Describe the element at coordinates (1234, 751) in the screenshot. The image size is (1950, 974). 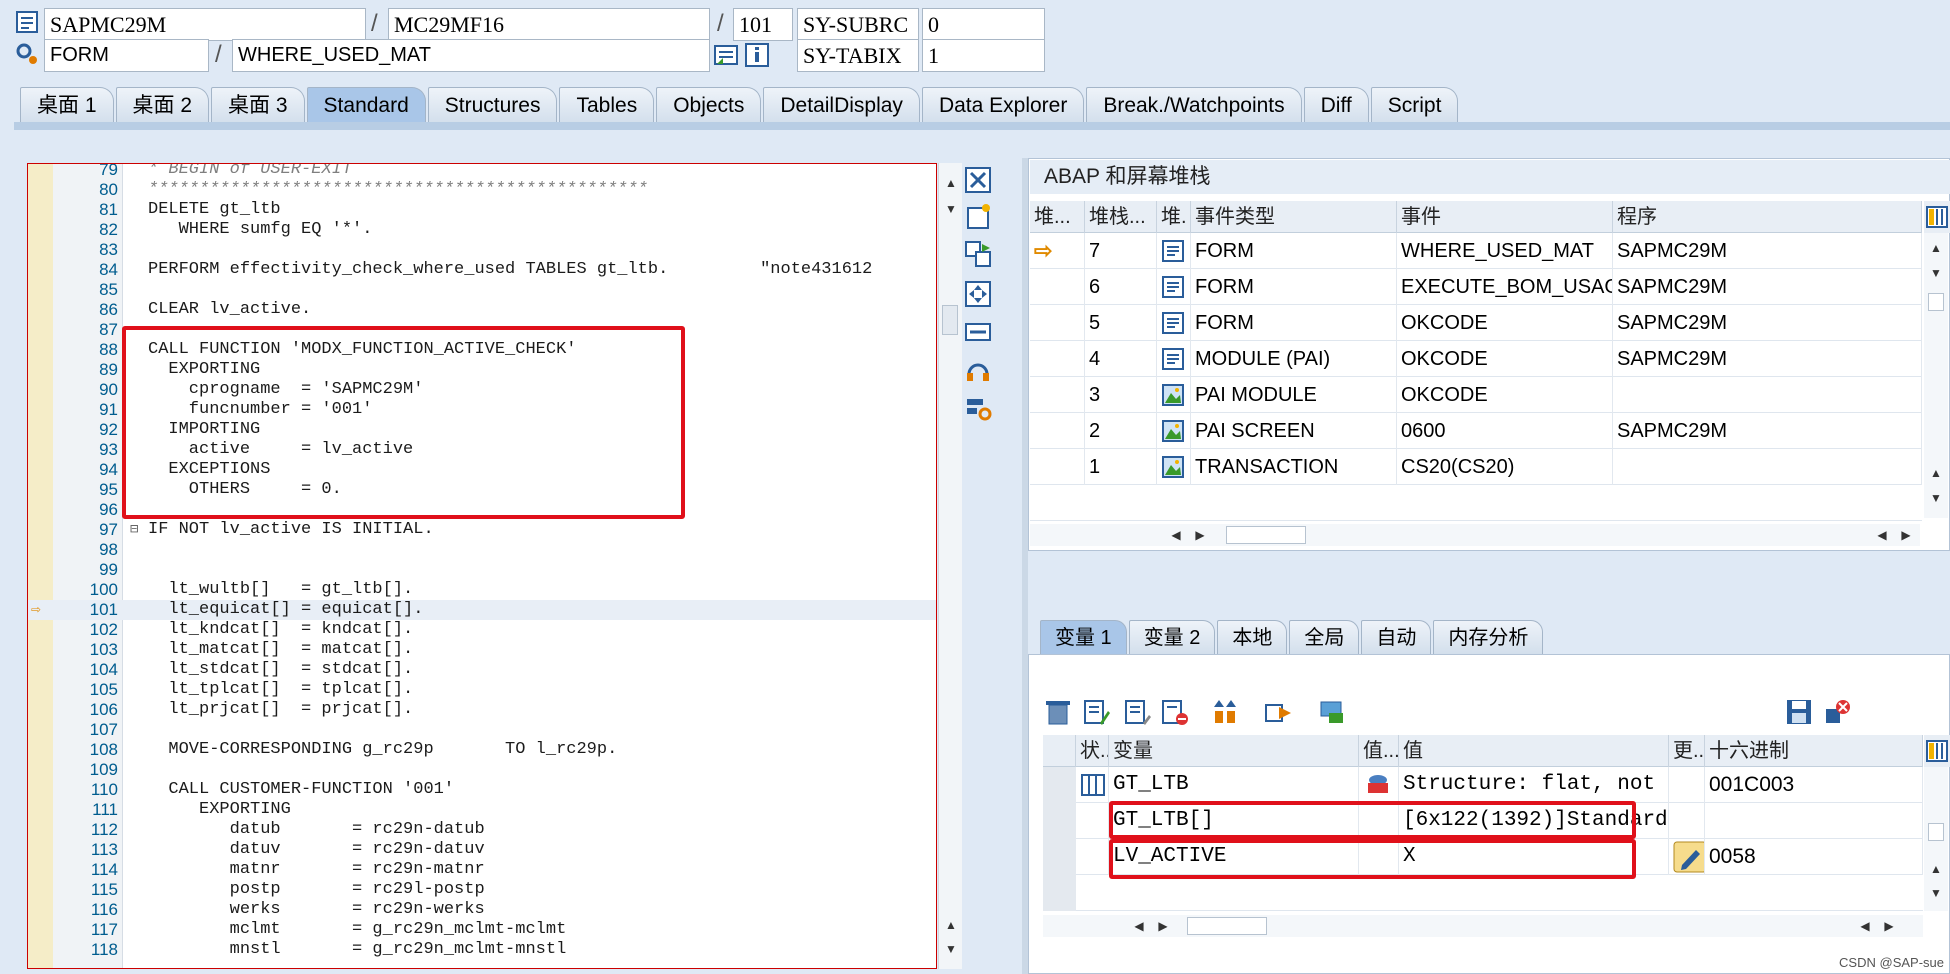
I see `var-col-header: 变量` at that location.